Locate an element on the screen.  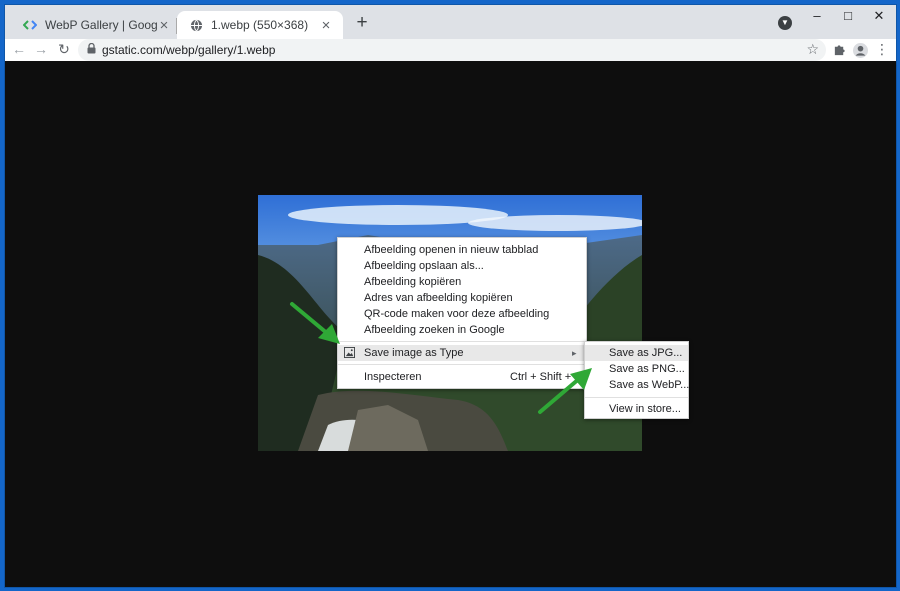
save-as-type-label: Save image as Type is located at coordinates (414, 353).